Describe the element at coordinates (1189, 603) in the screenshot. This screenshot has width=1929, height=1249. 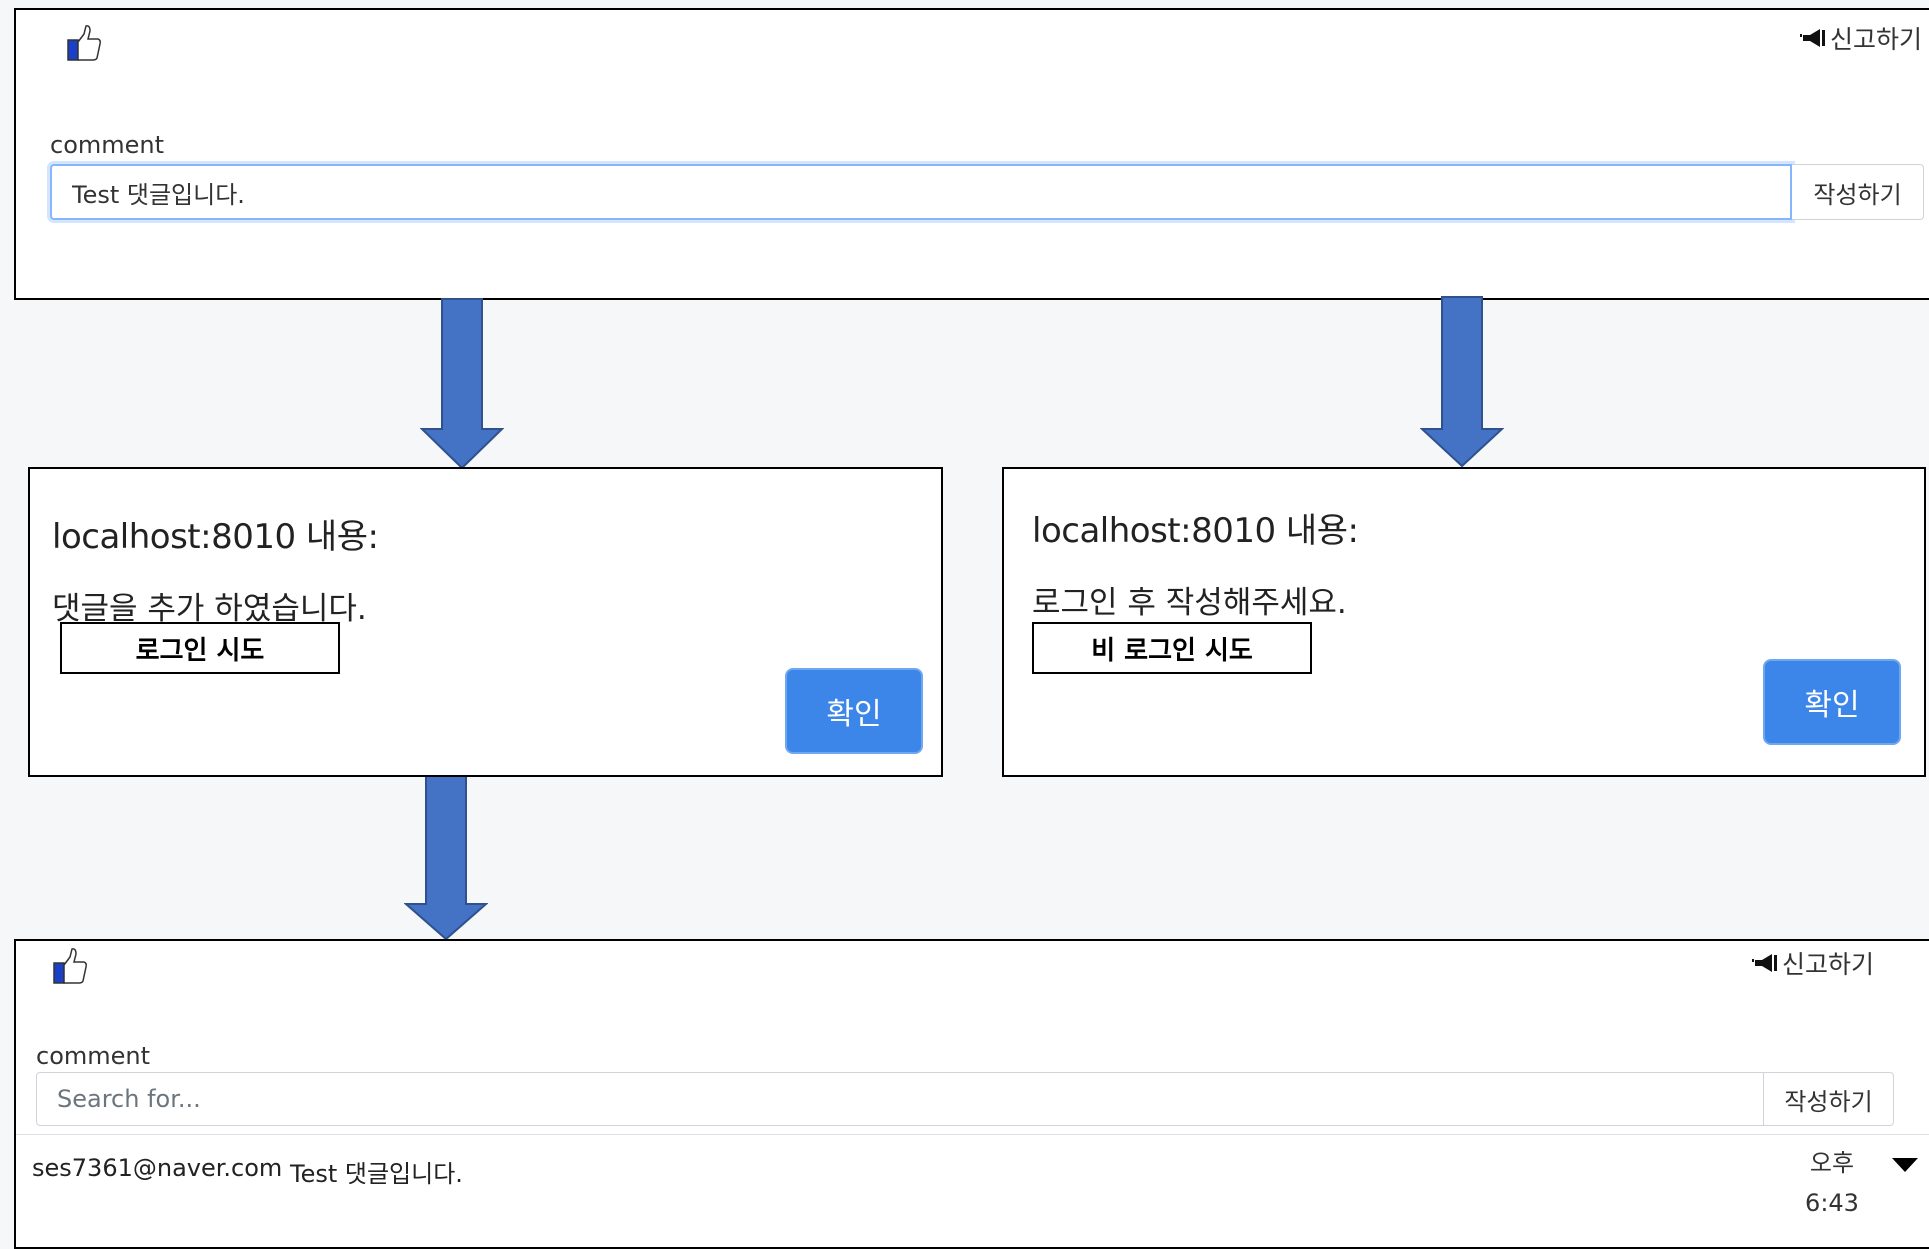
I see `dialog-message: 로그인 후 작성해주세요.` at that location.